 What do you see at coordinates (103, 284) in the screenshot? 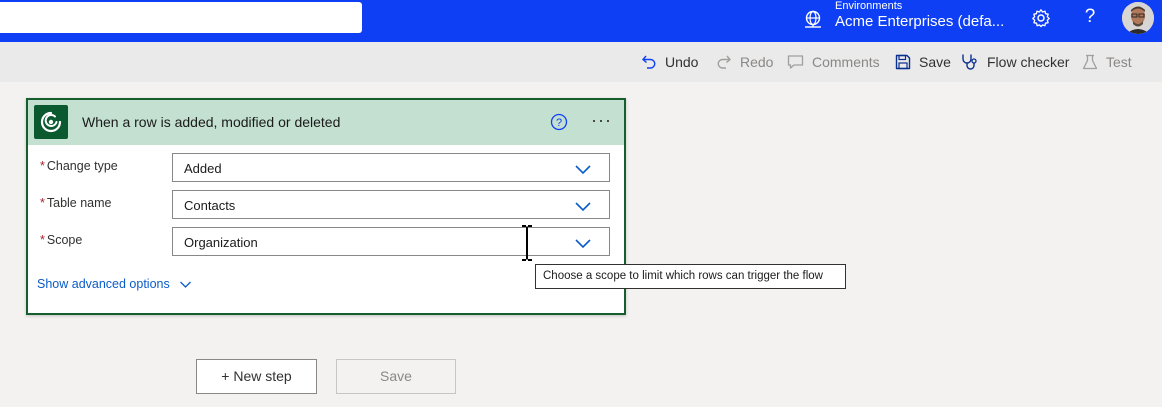
I see `show-advanced-options-label: Show advanced options` at bounding box center [103, 284].